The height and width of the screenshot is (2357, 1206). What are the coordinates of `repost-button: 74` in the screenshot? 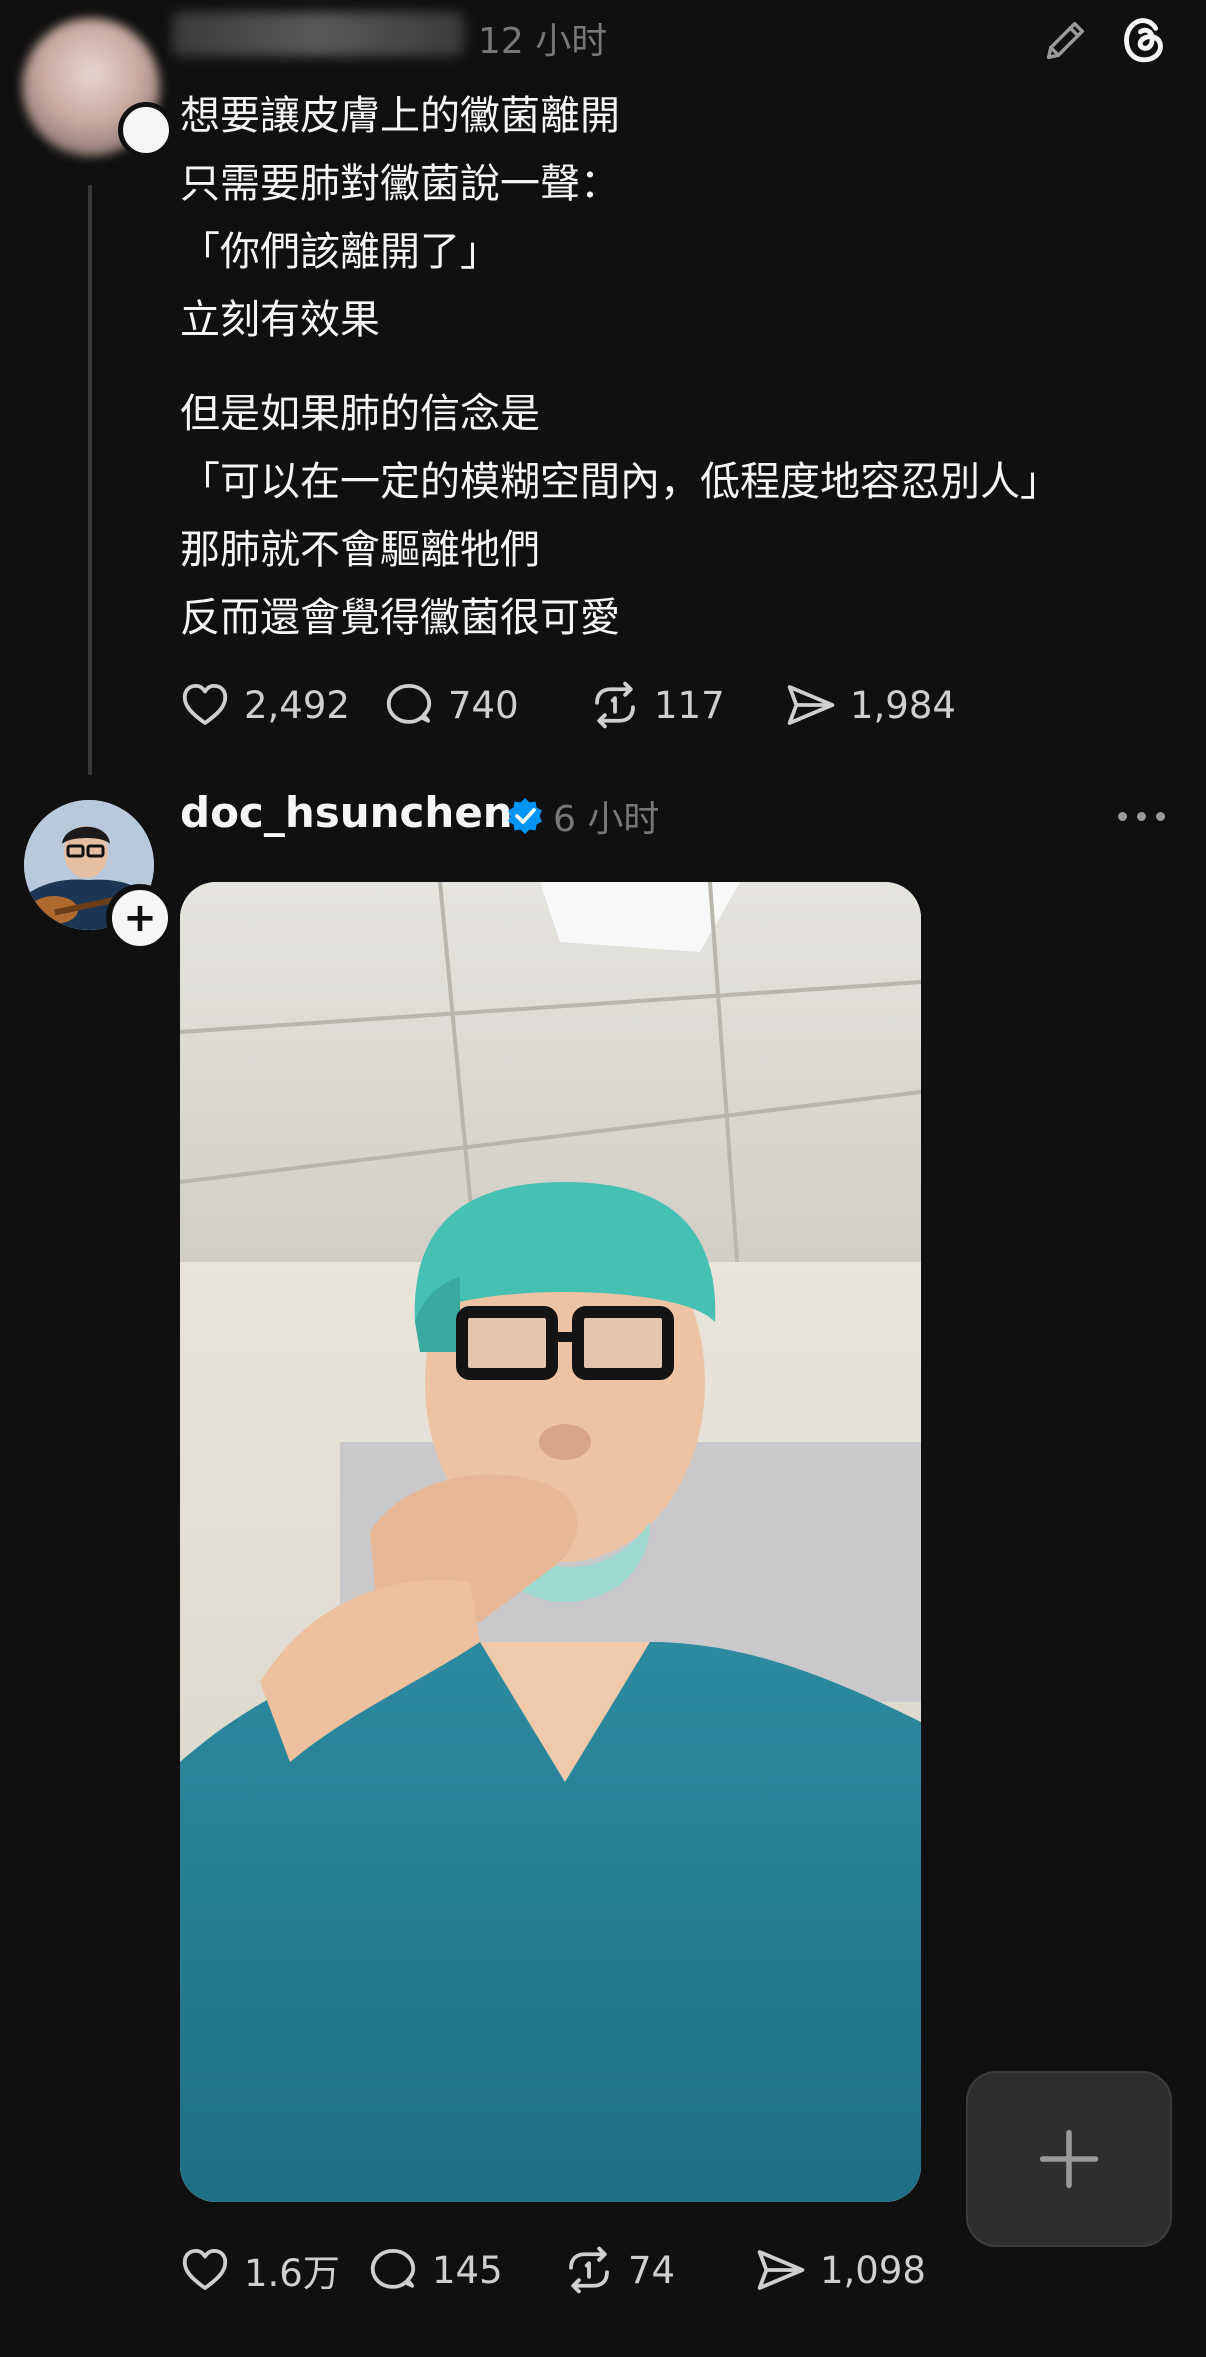 It's located at (658, 2270).